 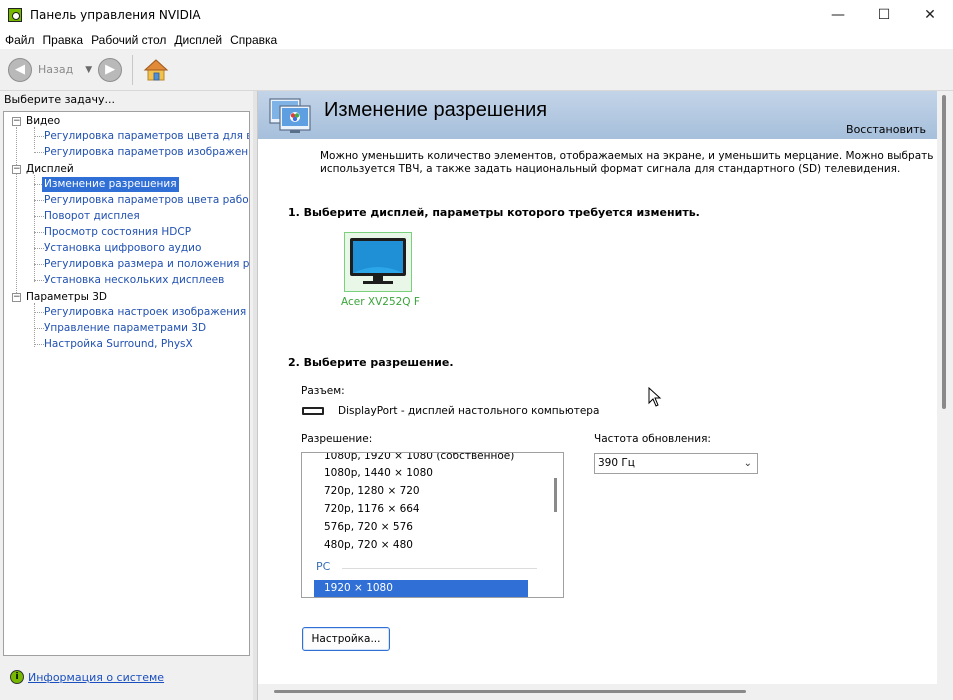 I want to click on window-title: Панель управления NVIDIA, so click(x=115, y=15).